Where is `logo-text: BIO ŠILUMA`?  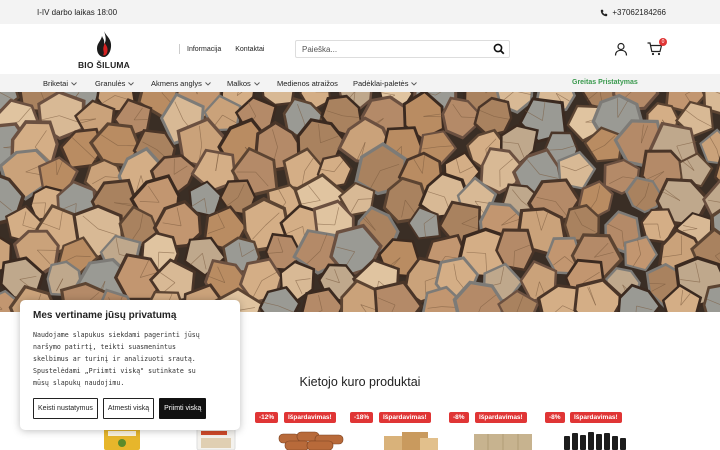 logo-text: BIO ŠILUMA is located at coordinates (104, 65).